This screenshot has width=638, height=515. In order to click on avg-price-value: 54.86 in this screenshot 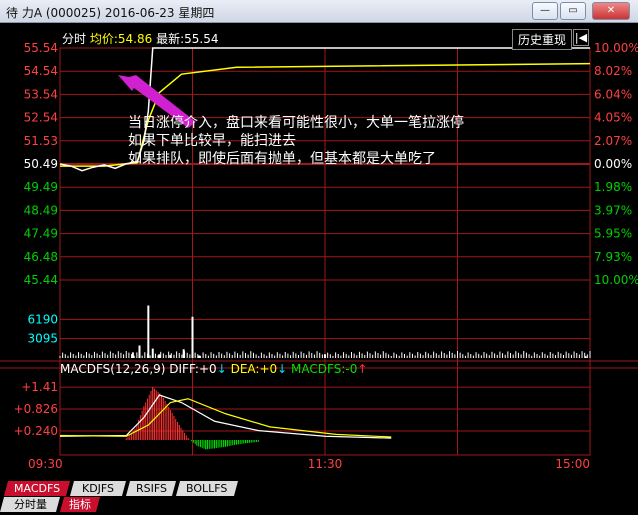, I will do `click(135, 39)`.